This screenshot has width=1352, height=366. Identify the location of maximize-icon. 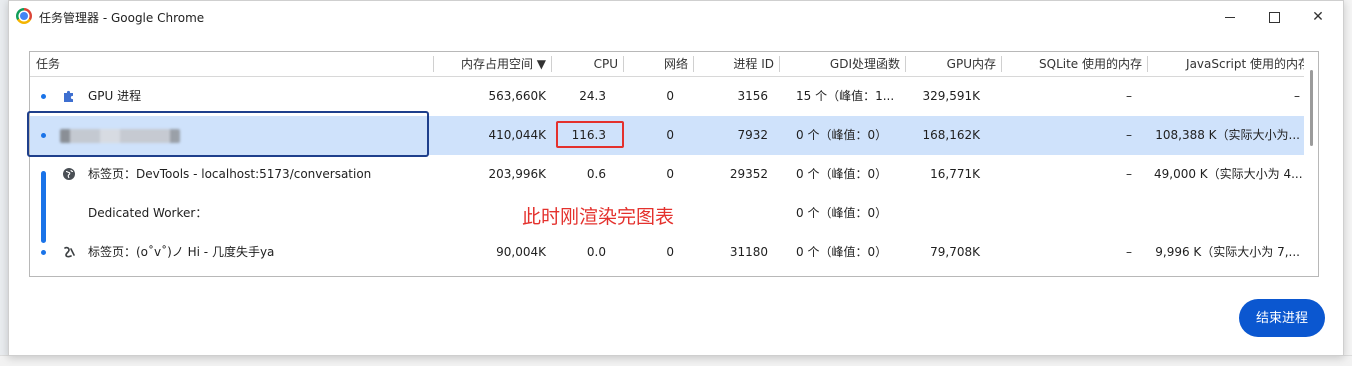
(1274, 17).